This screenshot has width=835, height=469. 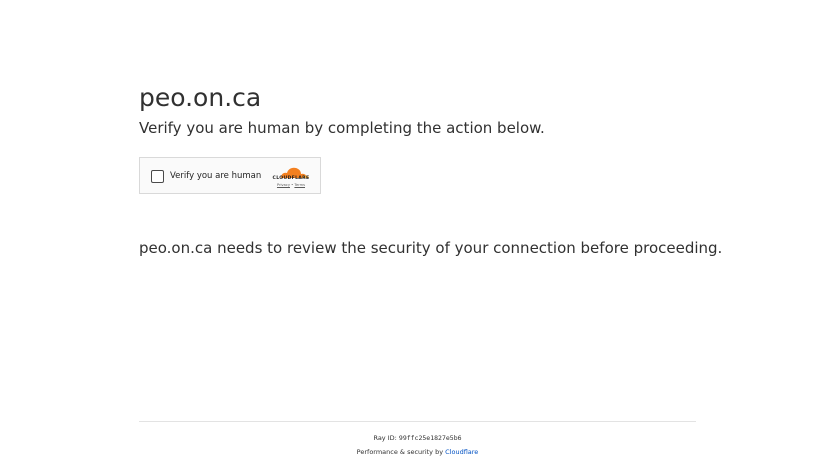 I want to click on site-title: peo.on.ca, so click(x=200, y=97).